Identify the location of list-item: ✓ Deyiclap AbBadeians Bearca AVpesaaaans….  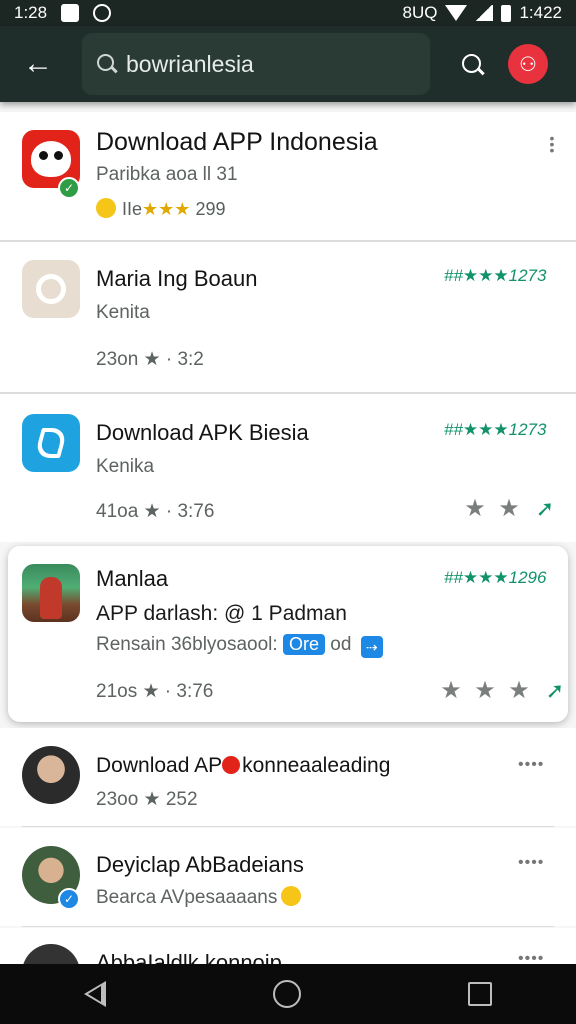
(288, 877).